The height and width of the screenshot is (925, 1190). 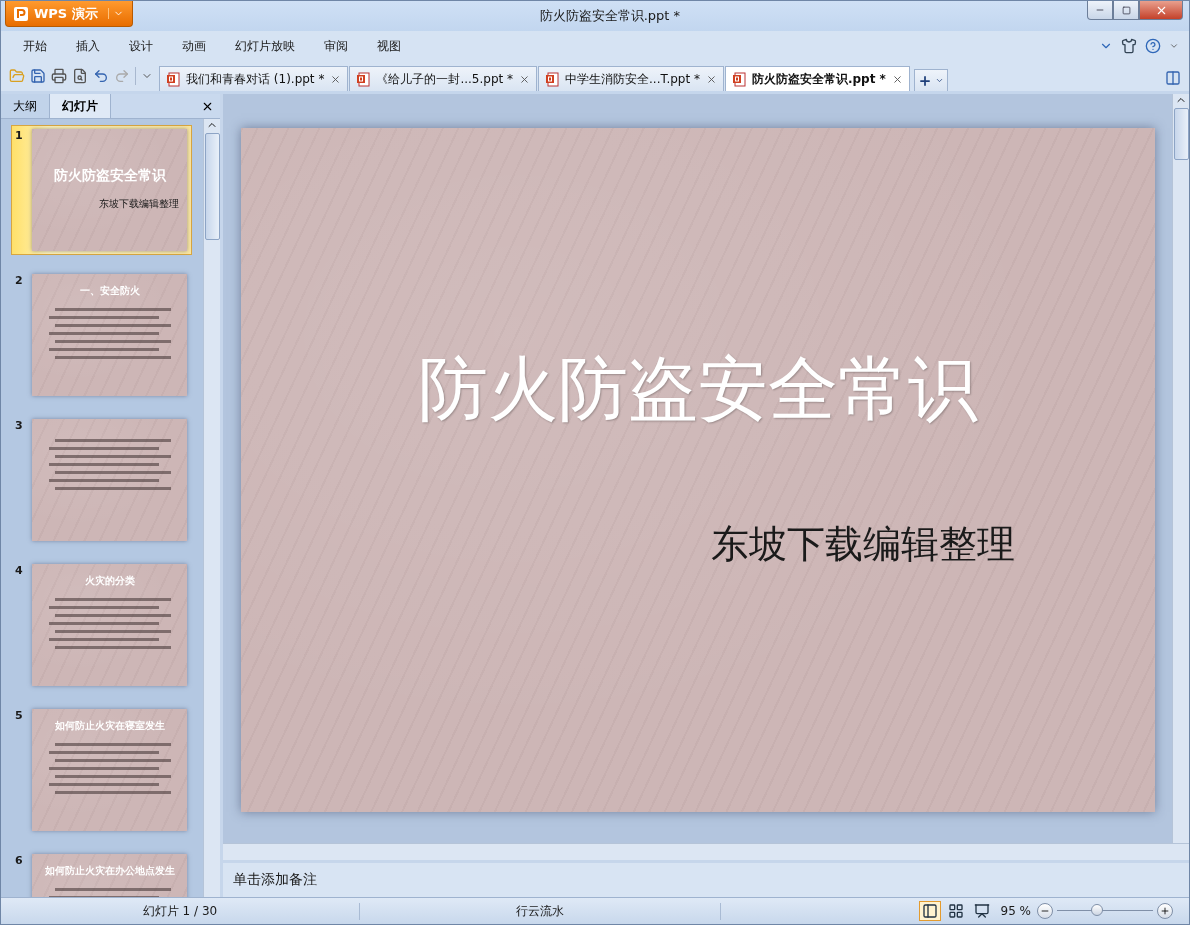 I want to click on maximize-icon, so click(x=1126, y=10).